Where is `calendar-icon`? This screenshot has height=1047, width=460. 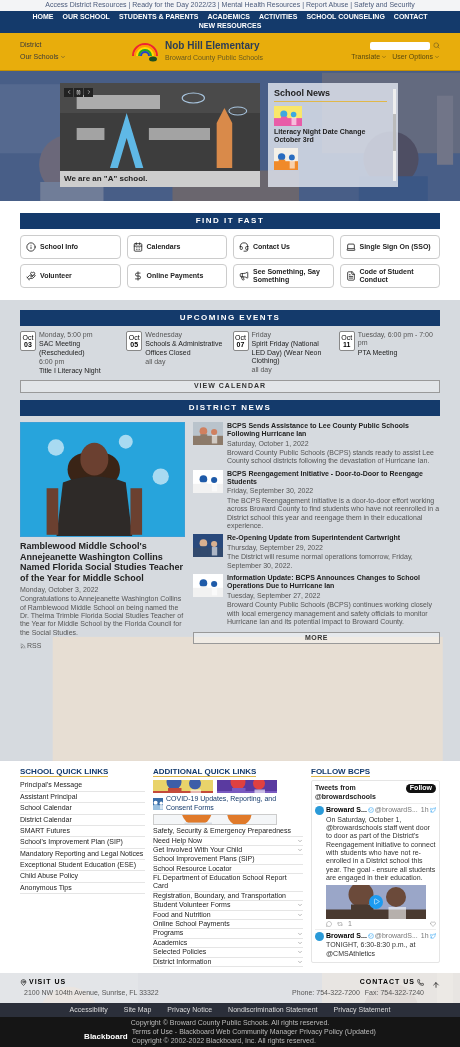 calendar-icon is located at coordinates (137, 246).